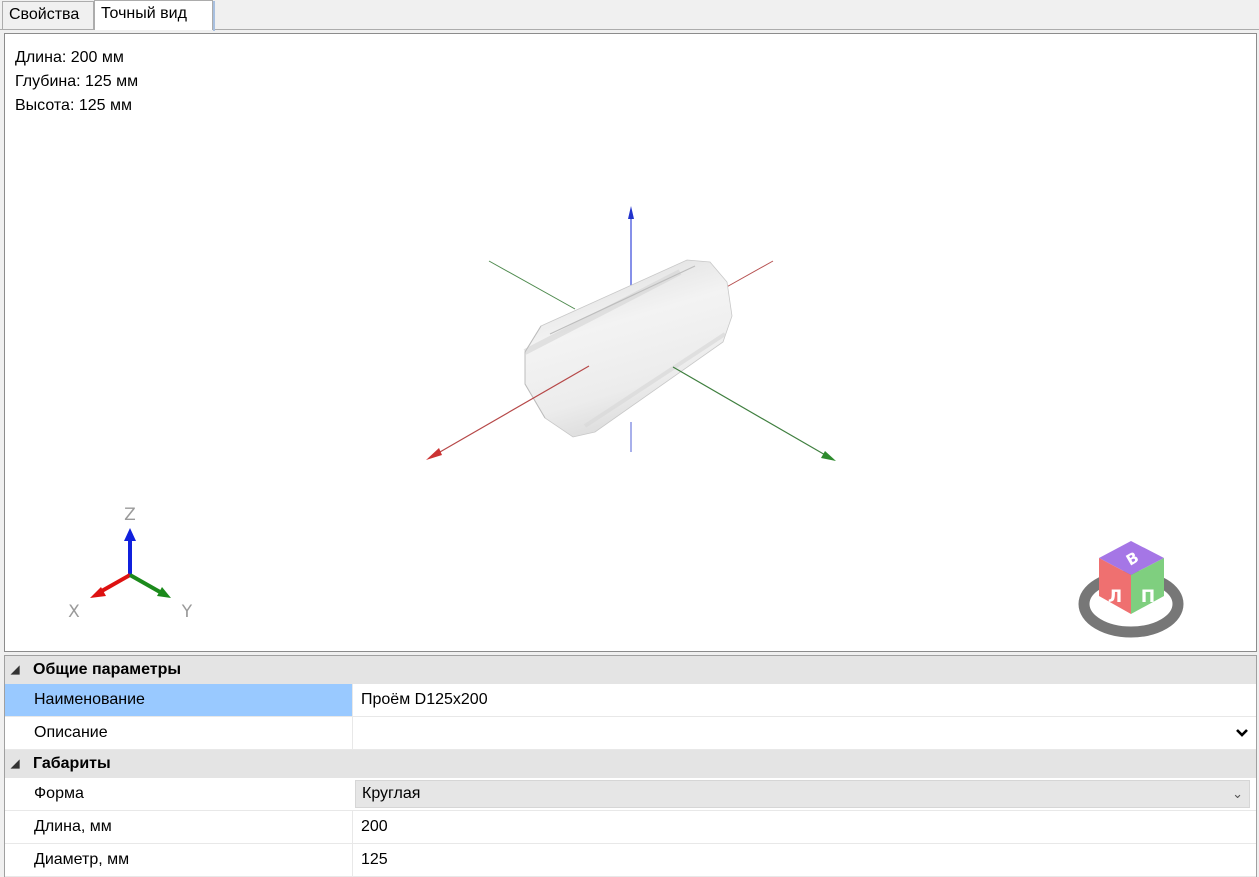  I want to click on property-diameter-value: 125, so click(804, 860).